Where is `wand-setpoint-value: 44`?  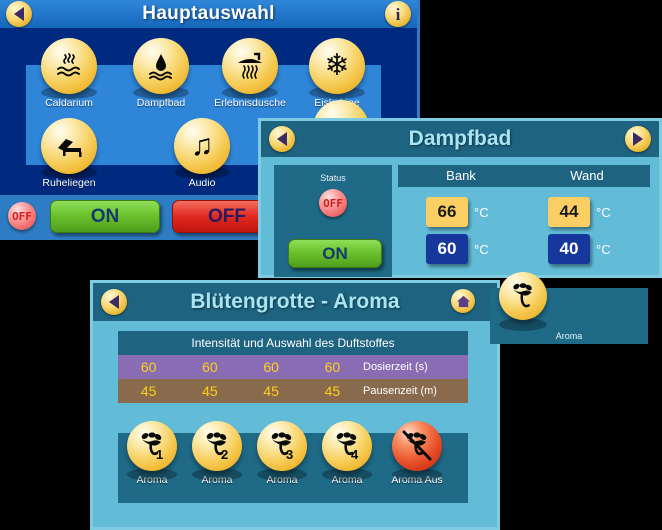 wand-setpoint-value: 44 is located at coordinates (569, 212).